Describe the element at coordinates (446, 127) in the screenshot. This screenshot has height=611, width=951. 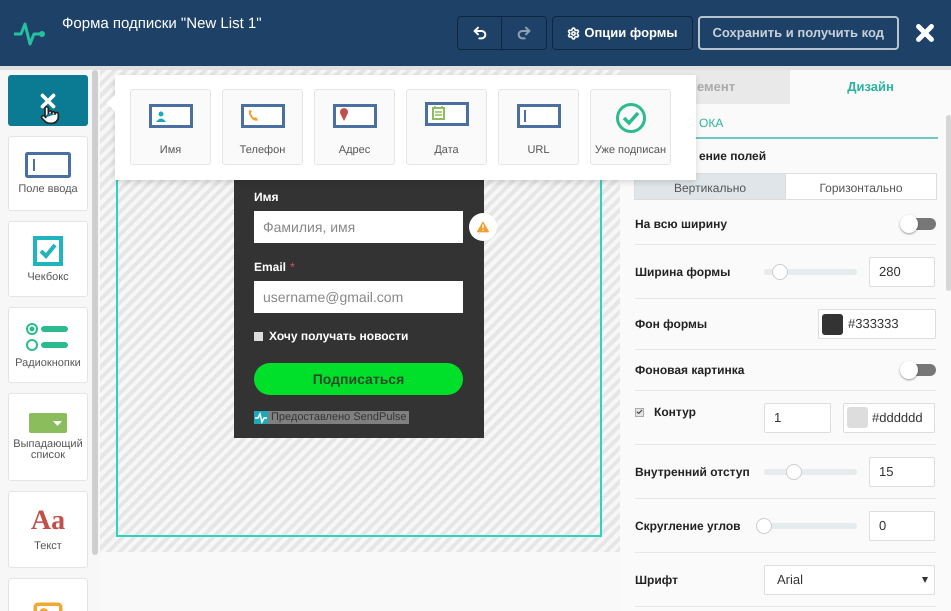
I see `field-type-tile: Дата` at that location.